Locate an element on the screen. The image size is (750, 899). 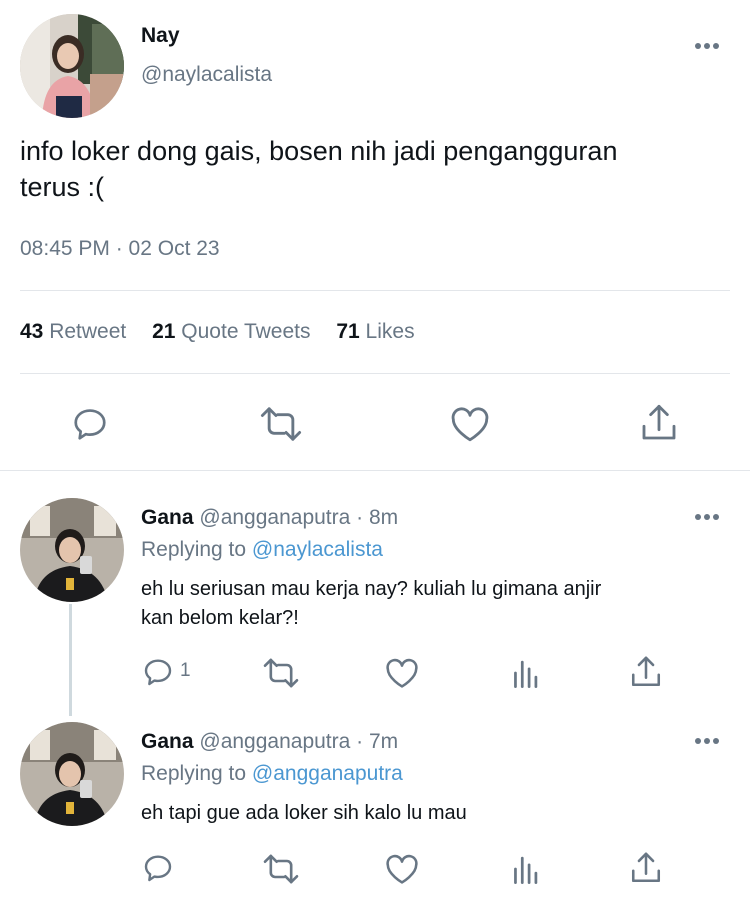
stats-row: 43 Retweet 21 Quote Tweets 71 Likes is located at coordinates (217, 332).